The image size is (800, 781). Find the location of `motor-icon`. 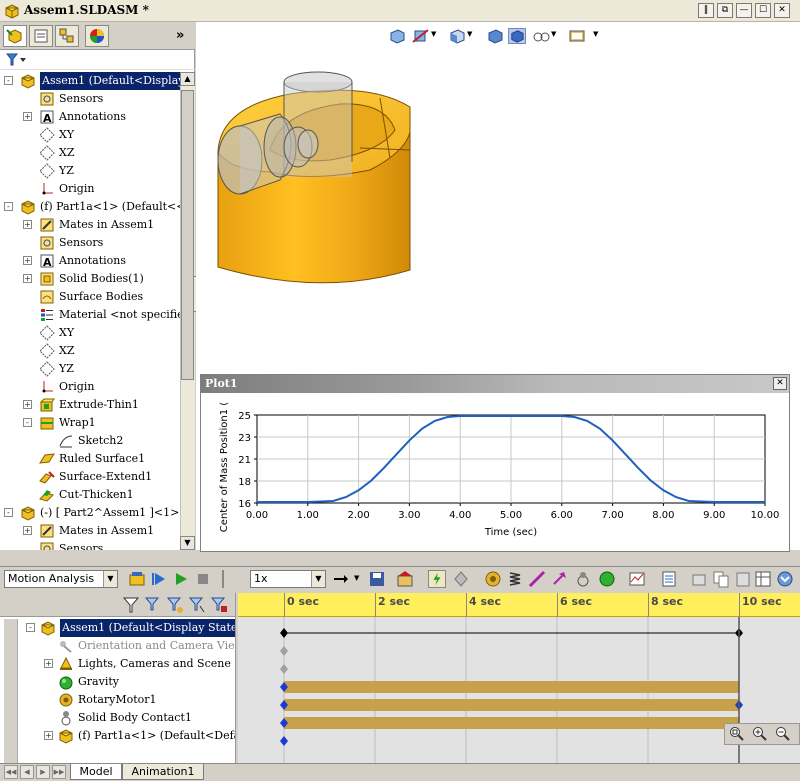

motor-icon is located at coordinates (493, 579).